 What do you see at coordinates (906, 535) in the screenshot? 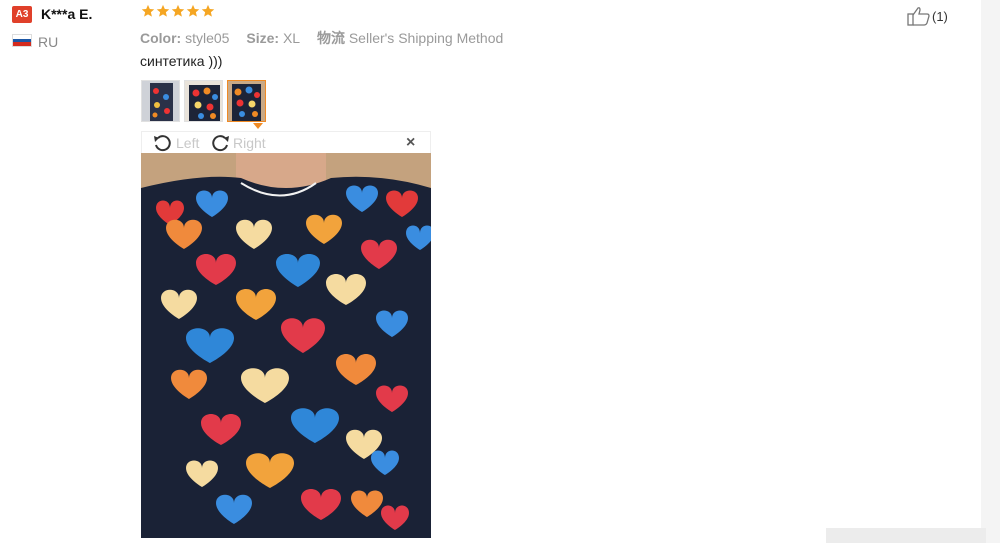
I see `bottom-toolbar` at bounding box center [906, 535].